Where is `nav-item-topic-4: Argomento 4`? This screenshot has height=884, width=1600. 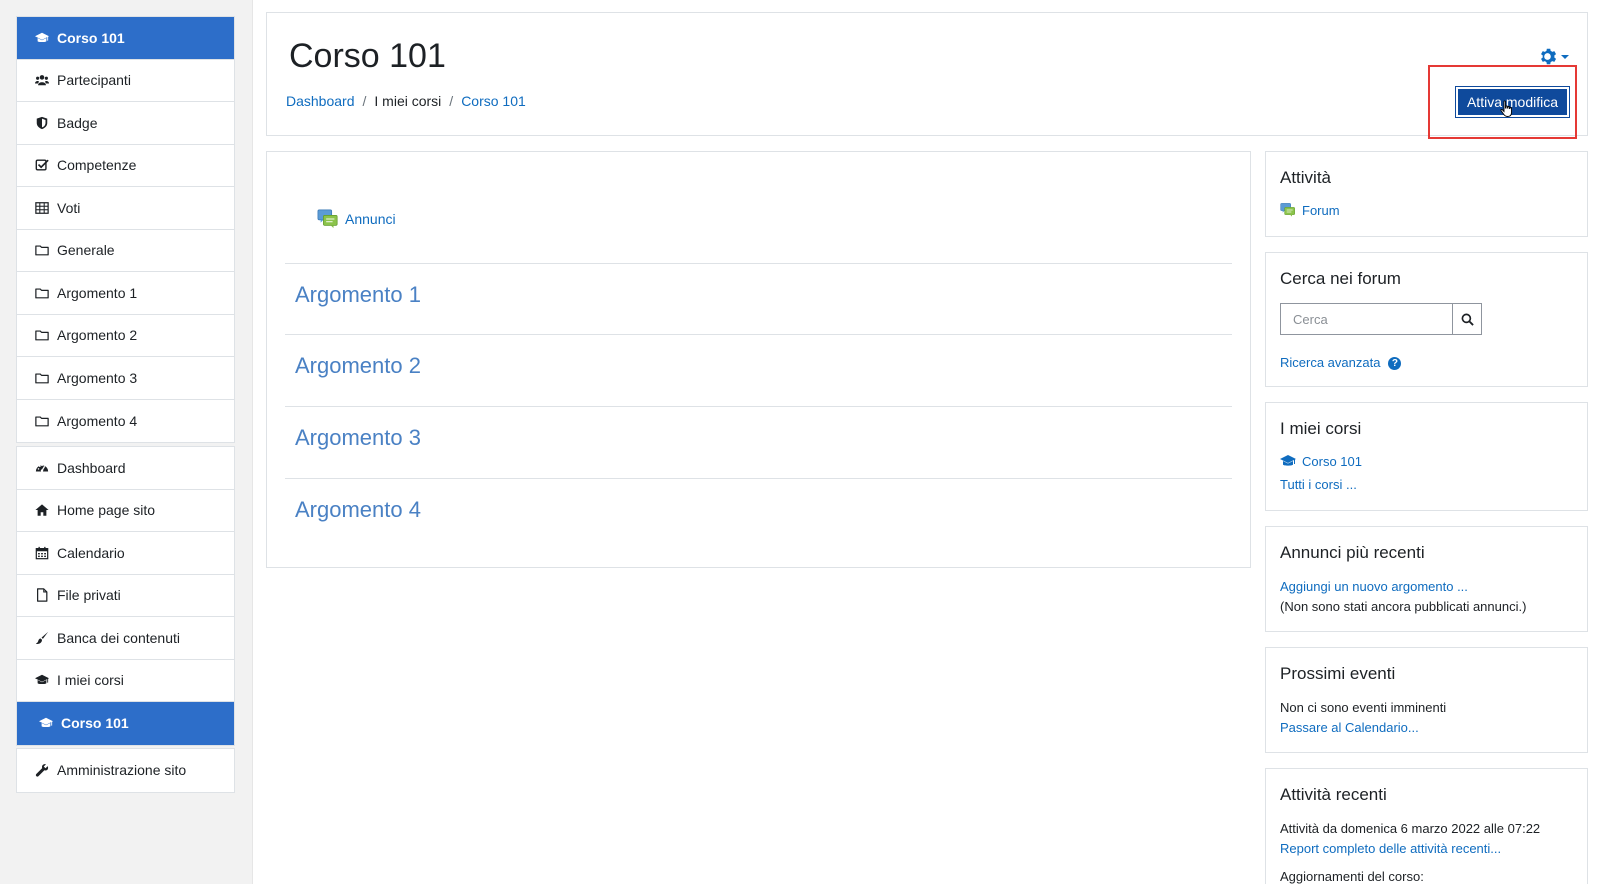 nav-item-topic-4: Argomento 4 is located at coordinates (125, 421).